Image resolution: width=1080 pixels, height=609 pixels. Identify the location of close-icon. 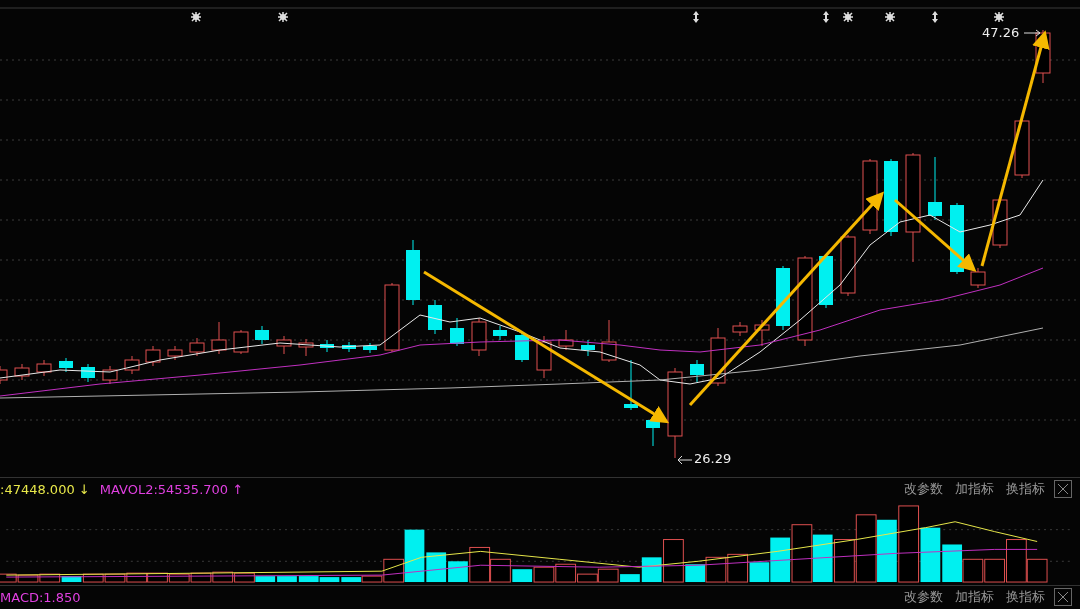
(1063, 597).